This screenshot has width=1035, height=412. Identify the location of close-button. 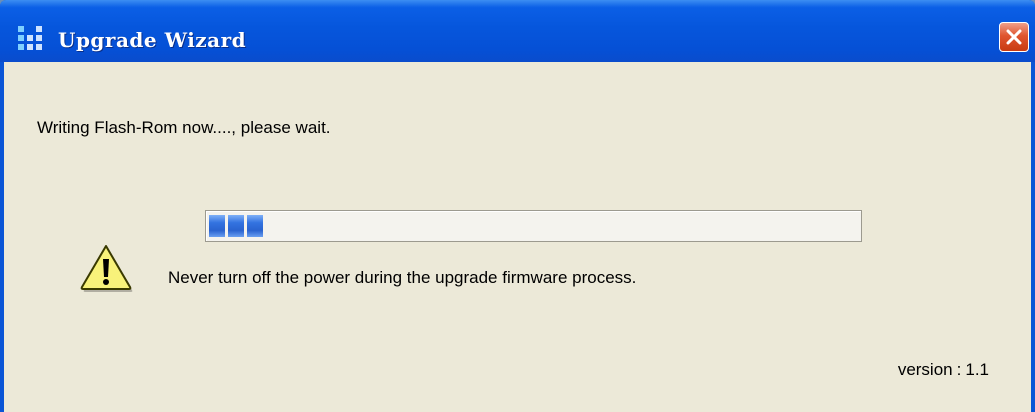
(1014, 37).